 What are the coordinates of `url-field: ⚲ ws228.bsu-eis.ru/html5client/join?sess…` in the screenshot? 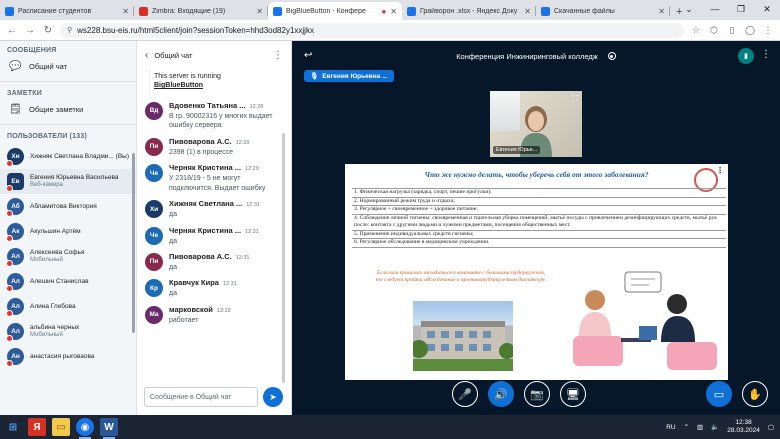 It's located at (372, 30).